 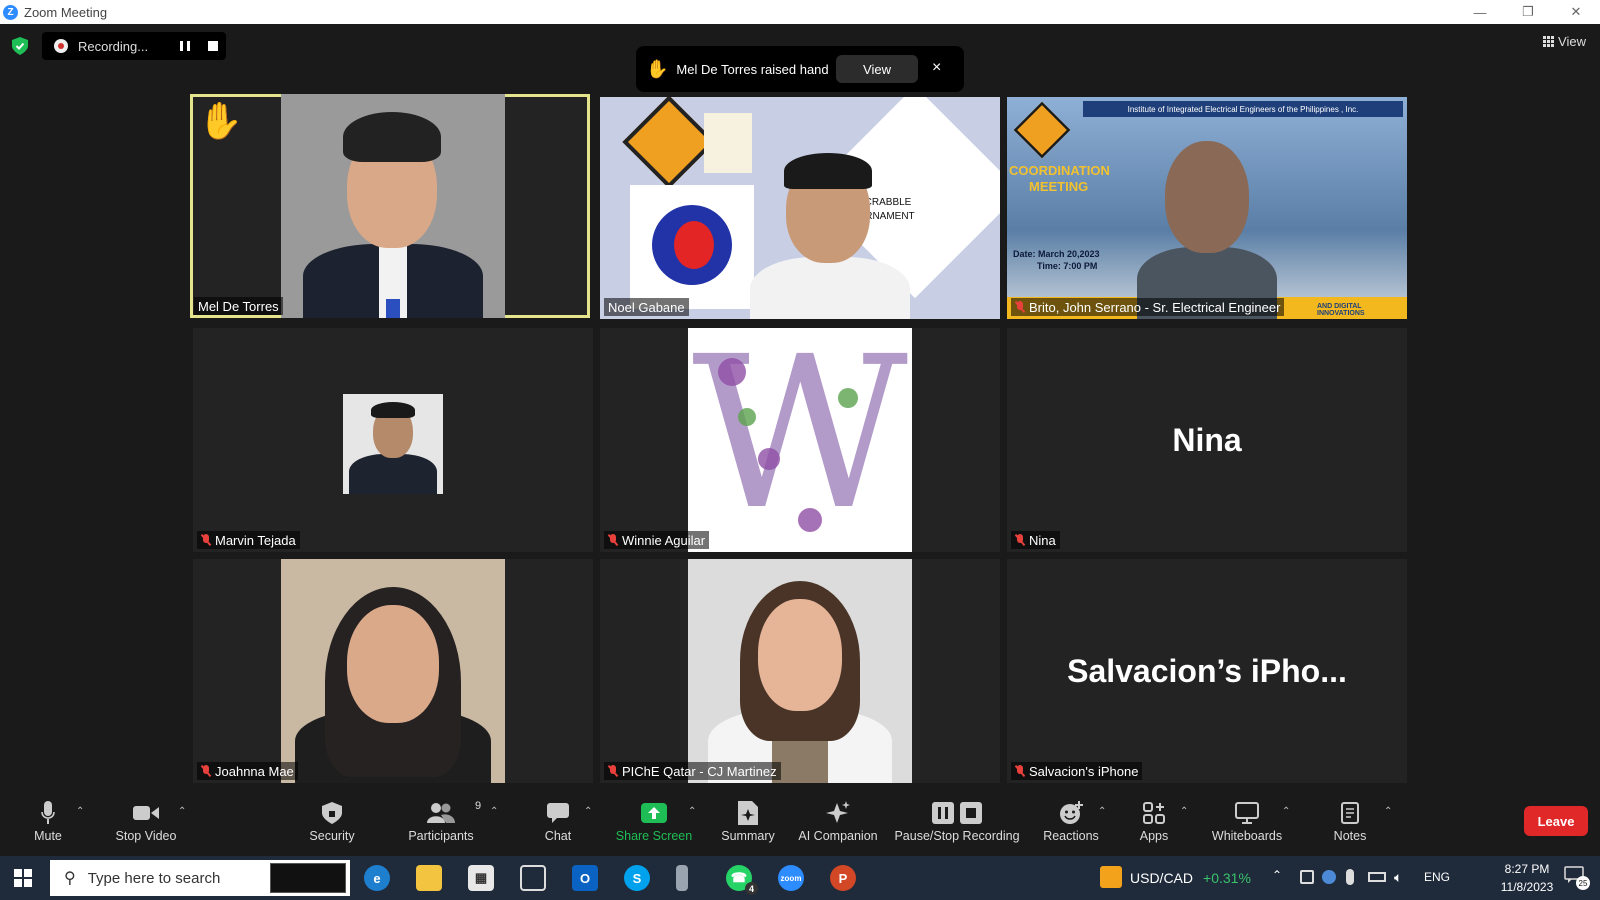 I want to click on video-camera-icon, so click(x=146, y=813).